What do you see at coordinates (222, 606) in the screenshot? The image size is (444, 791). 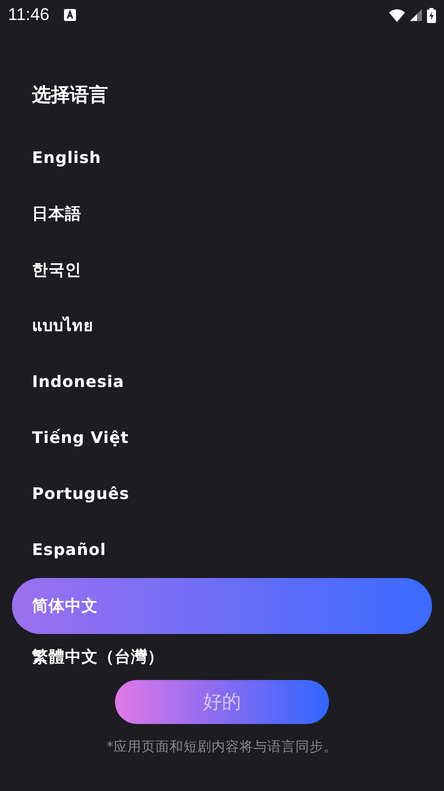 I see `language-option: 简体中文` at bounding box center [222, 606].